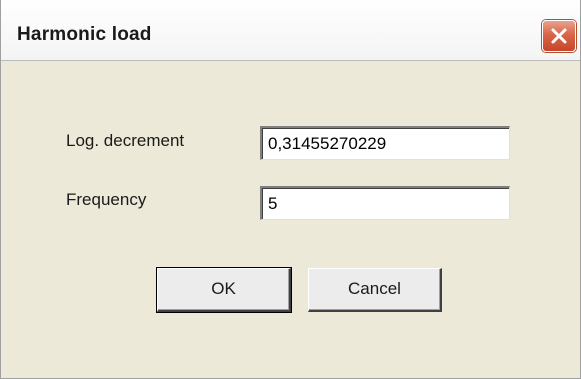 The width and height of the screenshot is (581, 379). I want to click on ok-button: OK, so click(224, 290).